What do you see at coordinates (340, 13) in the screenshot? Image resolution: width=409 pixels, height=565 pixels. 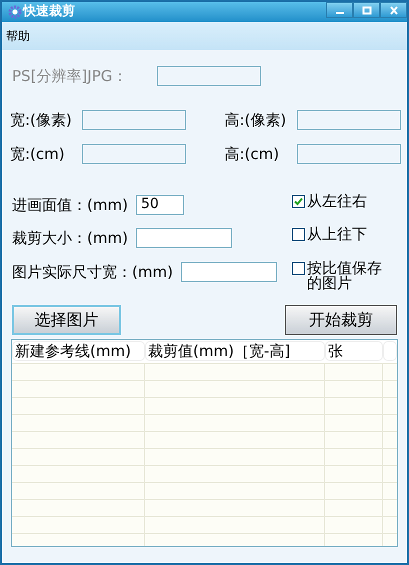 I see `minimize-icon` at bounding box center [340, 13].